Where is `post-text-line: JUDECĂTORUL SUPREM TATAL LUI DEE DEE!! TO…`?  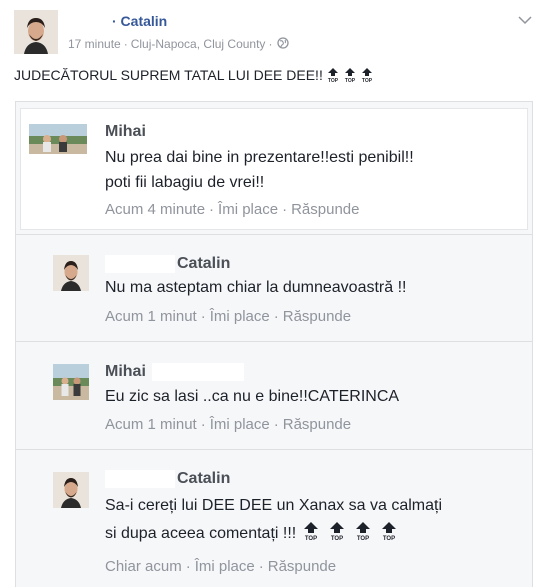 post-text-line: JUDECĂTORUL SUPREM TATAL LUI DEE DEE!! TO… is located at coordinates (194, 76).